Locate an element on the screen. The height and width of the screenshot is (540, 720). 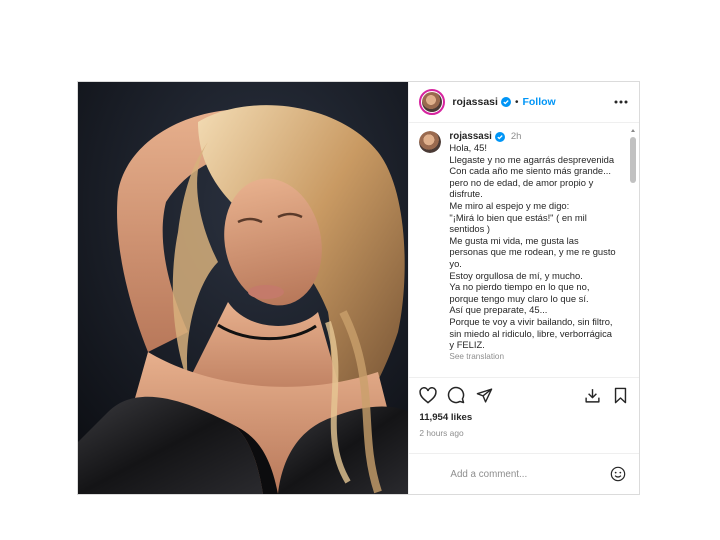
heart-icon is located at coordinates (428, 395).